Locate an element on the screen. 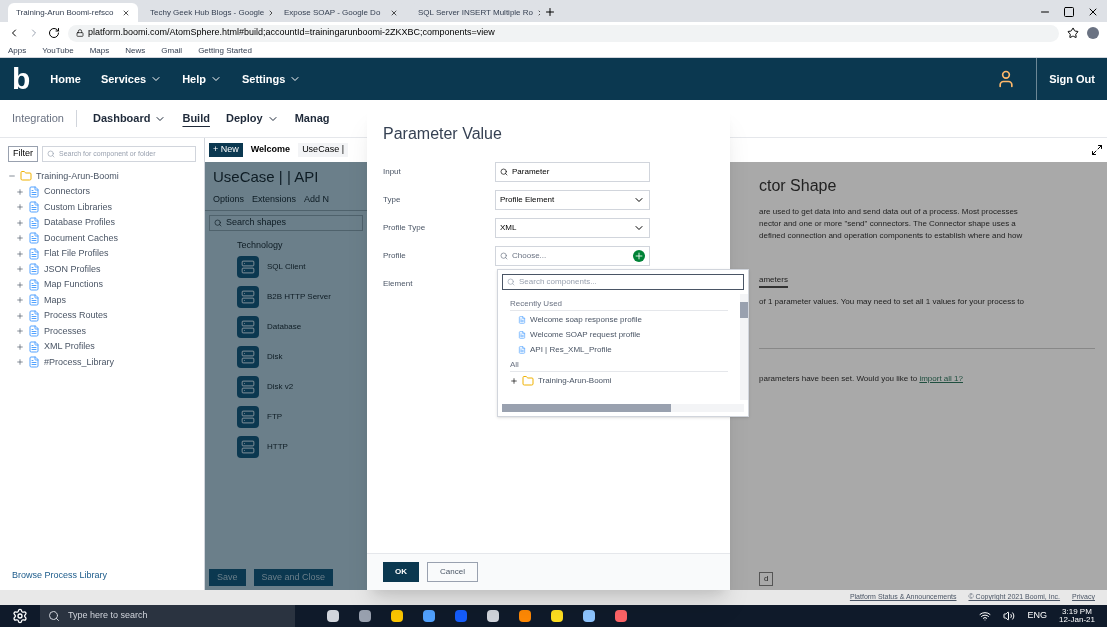 The image size is (1107, 627). select-field: XML is located at coordinates (572, 228).